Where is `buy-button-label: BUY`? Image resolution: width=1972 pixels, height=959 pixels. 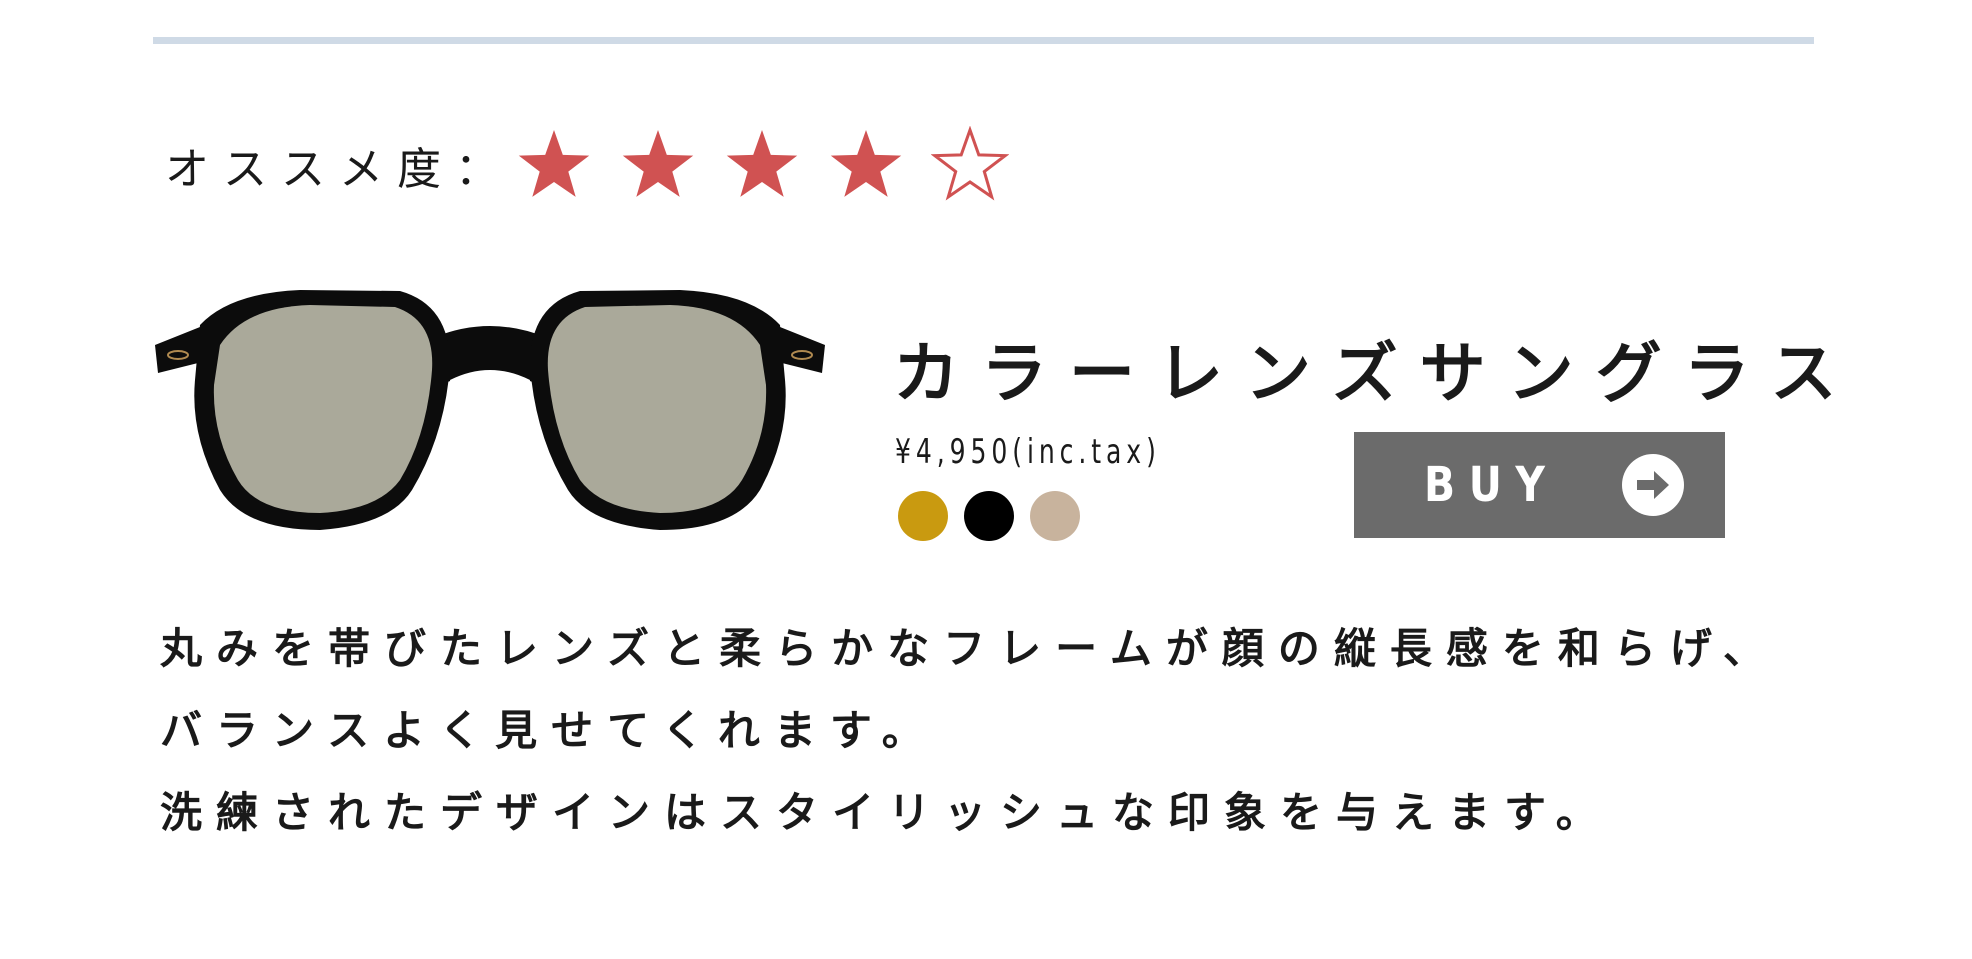 buy-button-label: BUY is located at coordinates (1491, 485).